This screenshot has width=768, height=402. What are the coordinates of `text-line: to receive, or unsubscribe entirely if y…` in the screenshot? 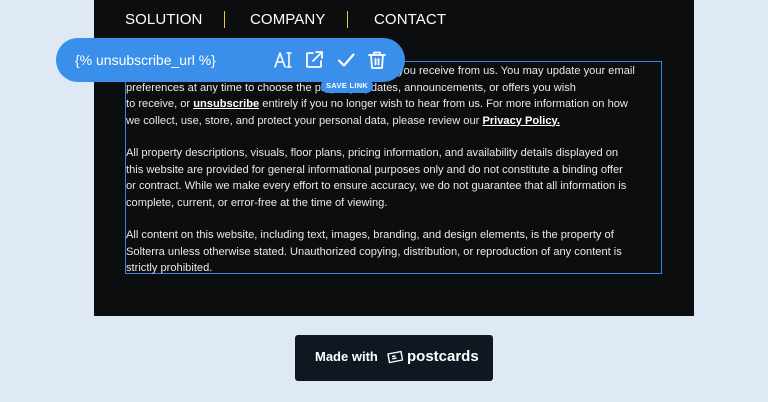 It's located at (394, 104).